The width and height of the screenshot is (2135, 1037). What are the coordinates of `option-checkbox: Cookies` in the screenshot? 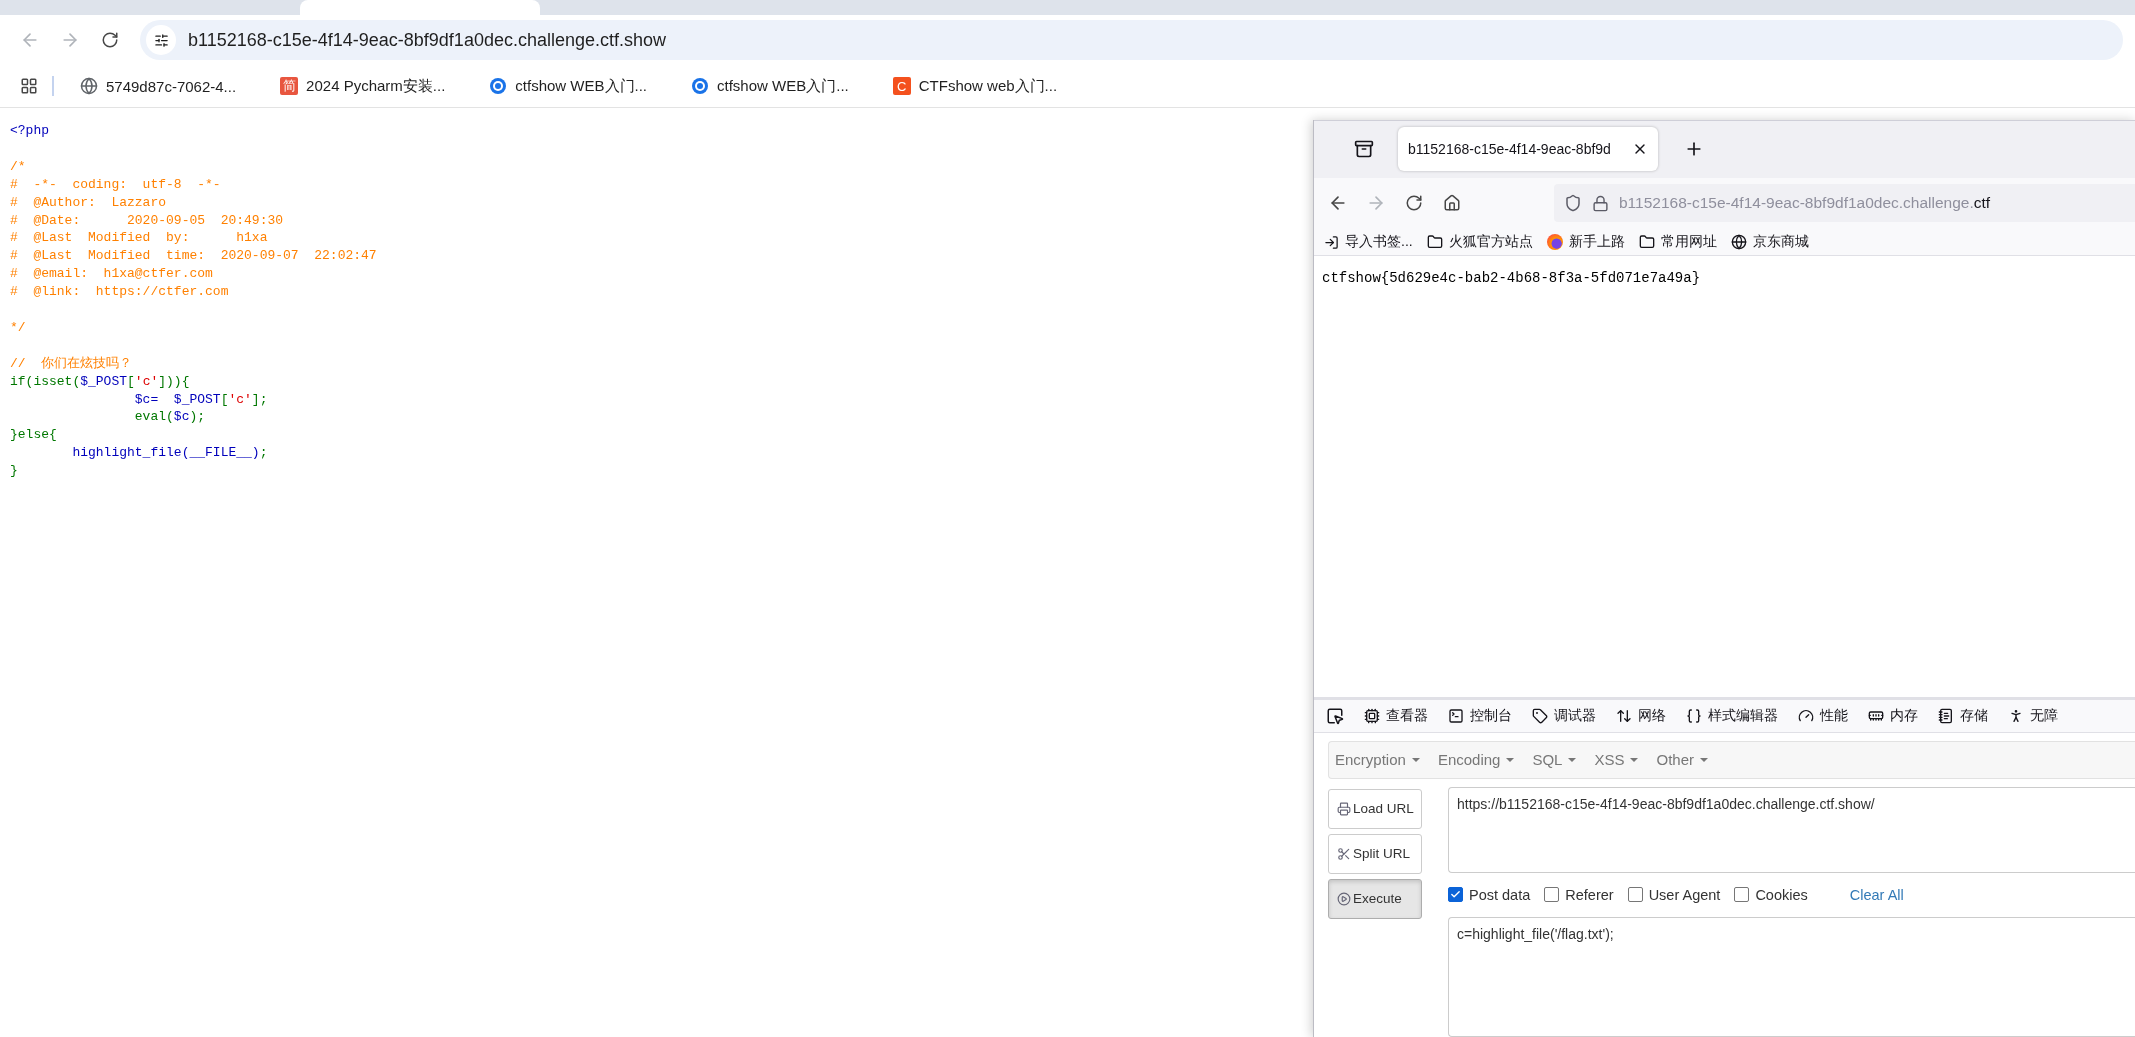 It's located at (1771, 895).